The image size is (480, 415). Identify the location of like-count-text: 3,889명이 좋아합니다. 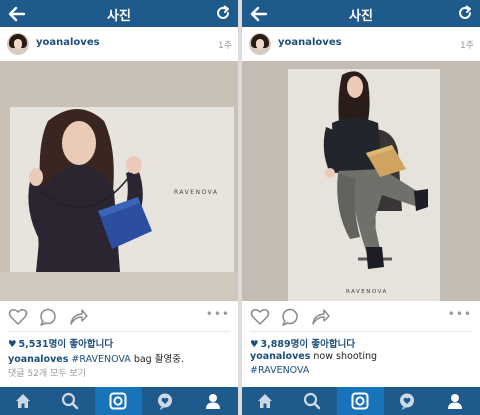
(308, 344).